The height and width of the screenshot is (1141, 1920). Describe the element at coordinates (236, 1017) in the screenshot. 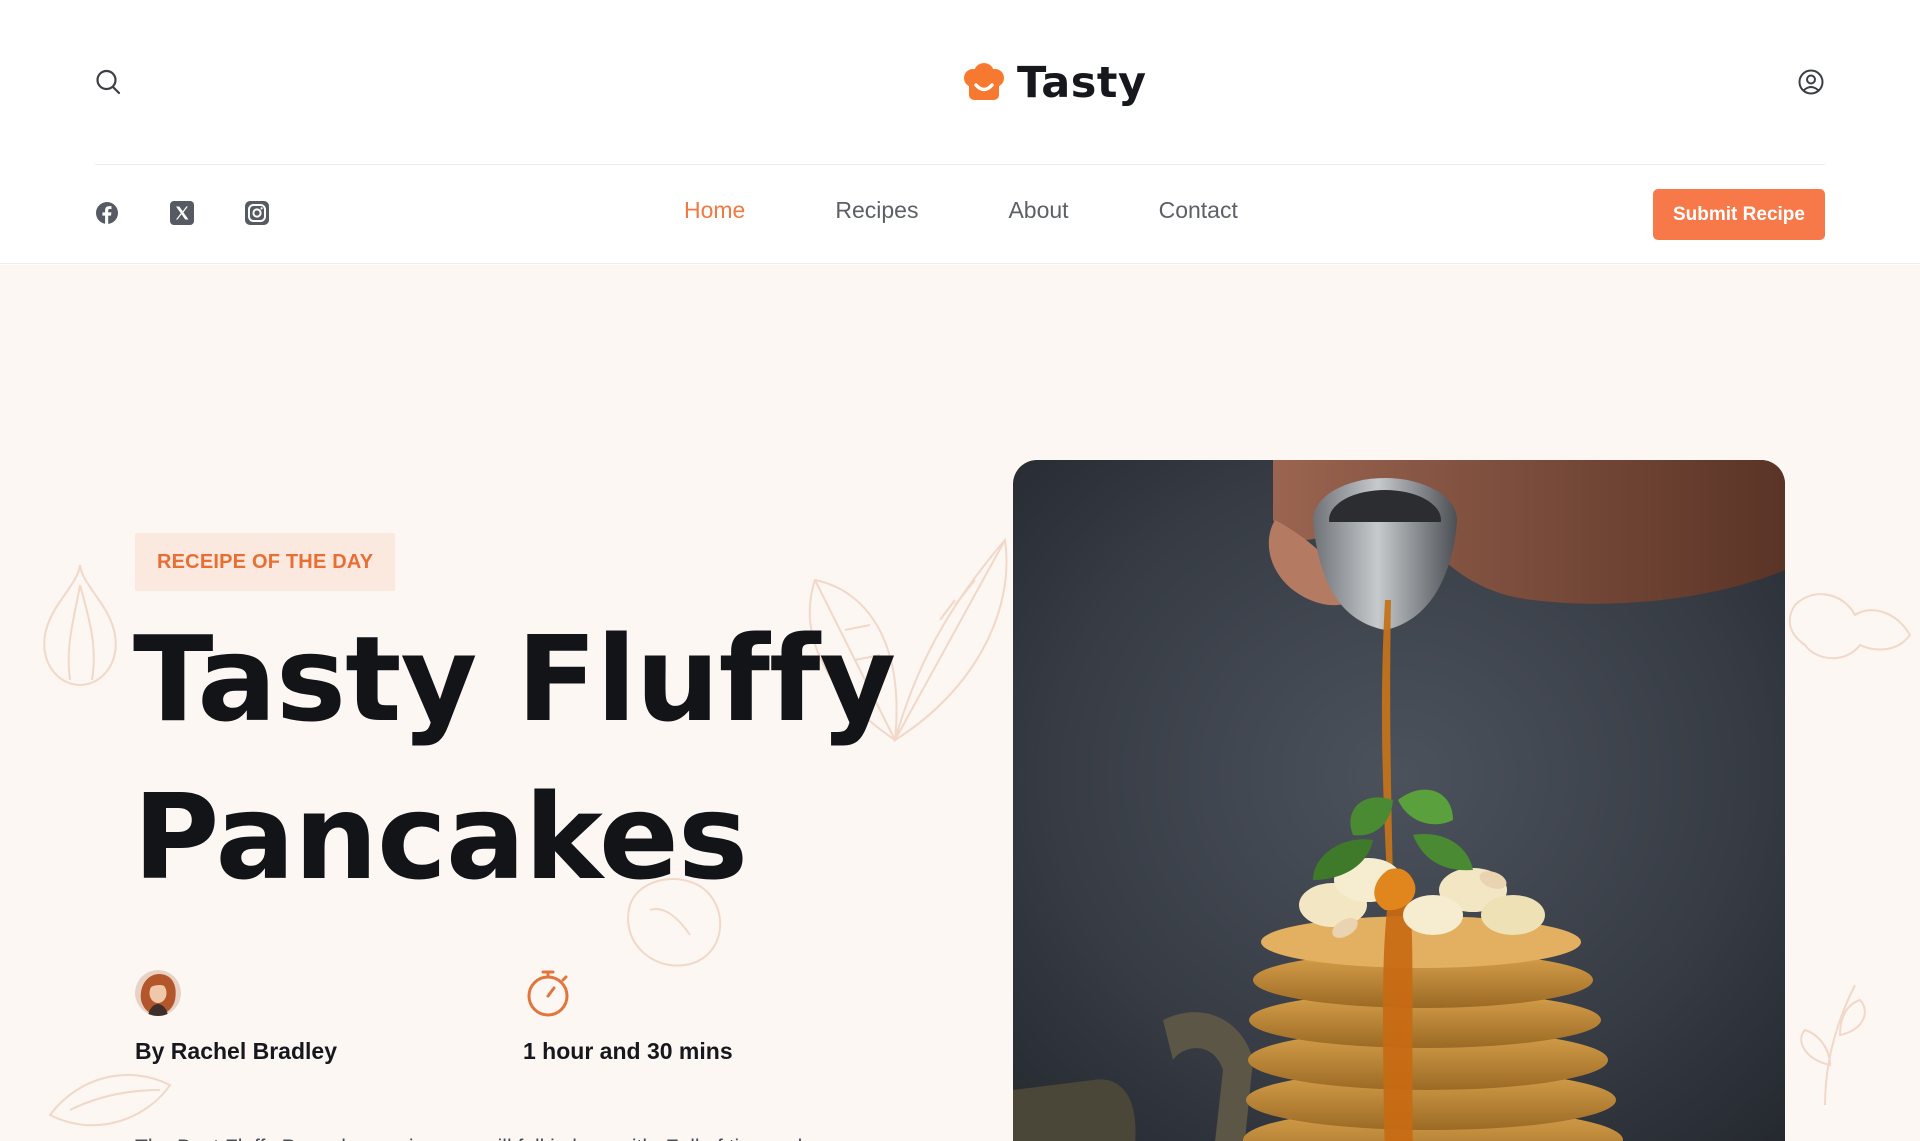

I see `recipe-author: By Rachel Bradley` at that location.